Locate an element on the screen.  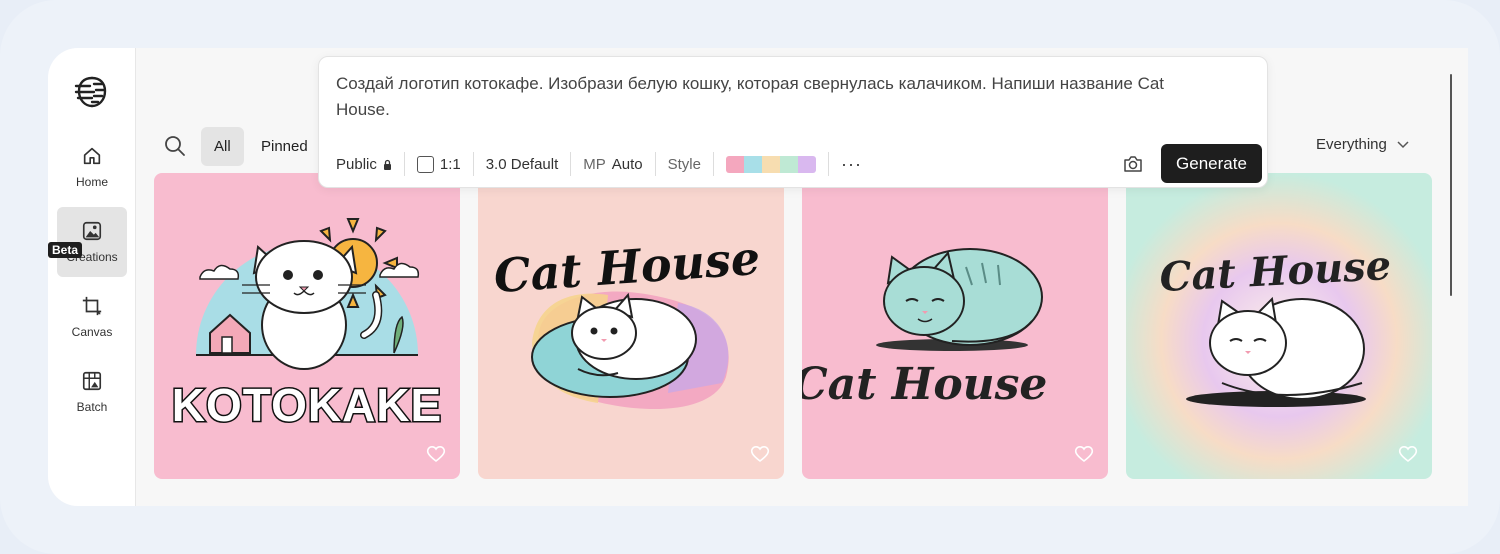
palette-selector is located at coordinates (771, 164).